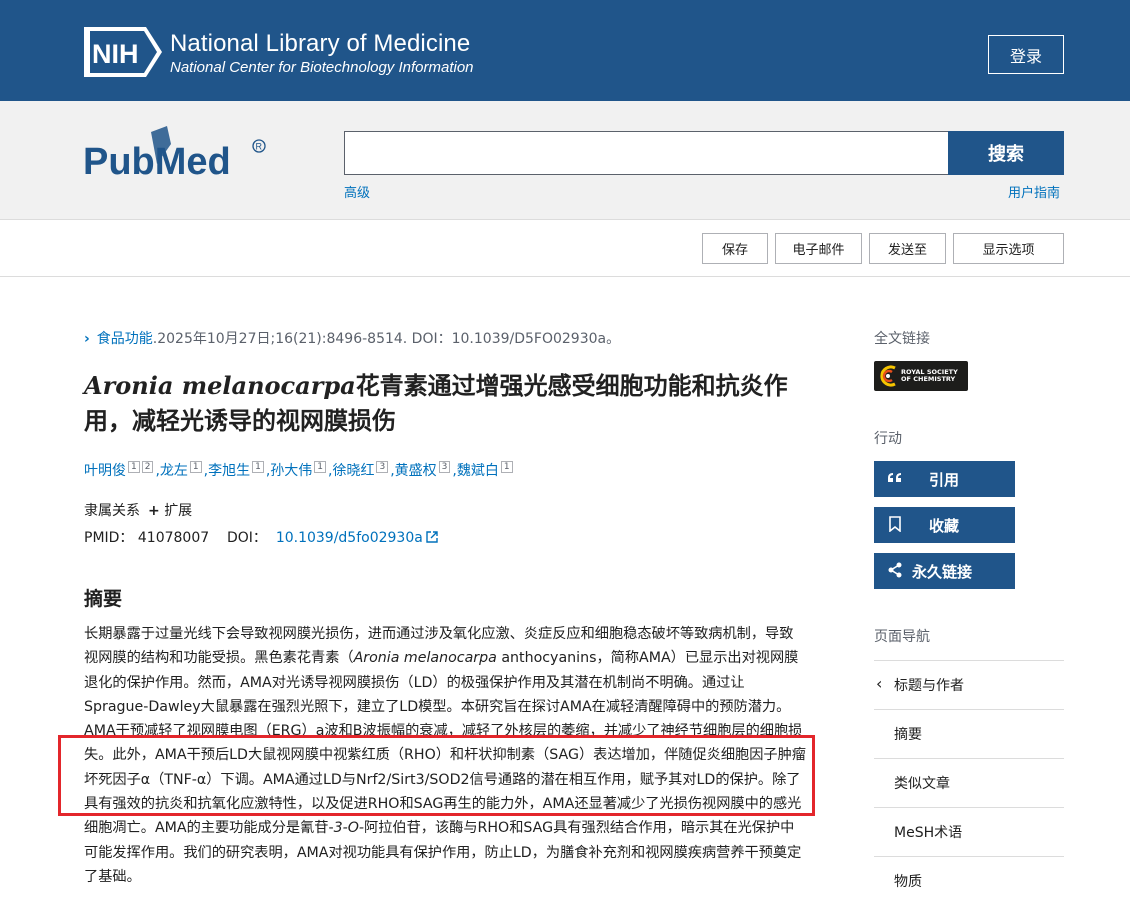 The height and width of the screenshot is (912, 1130). I want to click on search-input, so click(646, 153).